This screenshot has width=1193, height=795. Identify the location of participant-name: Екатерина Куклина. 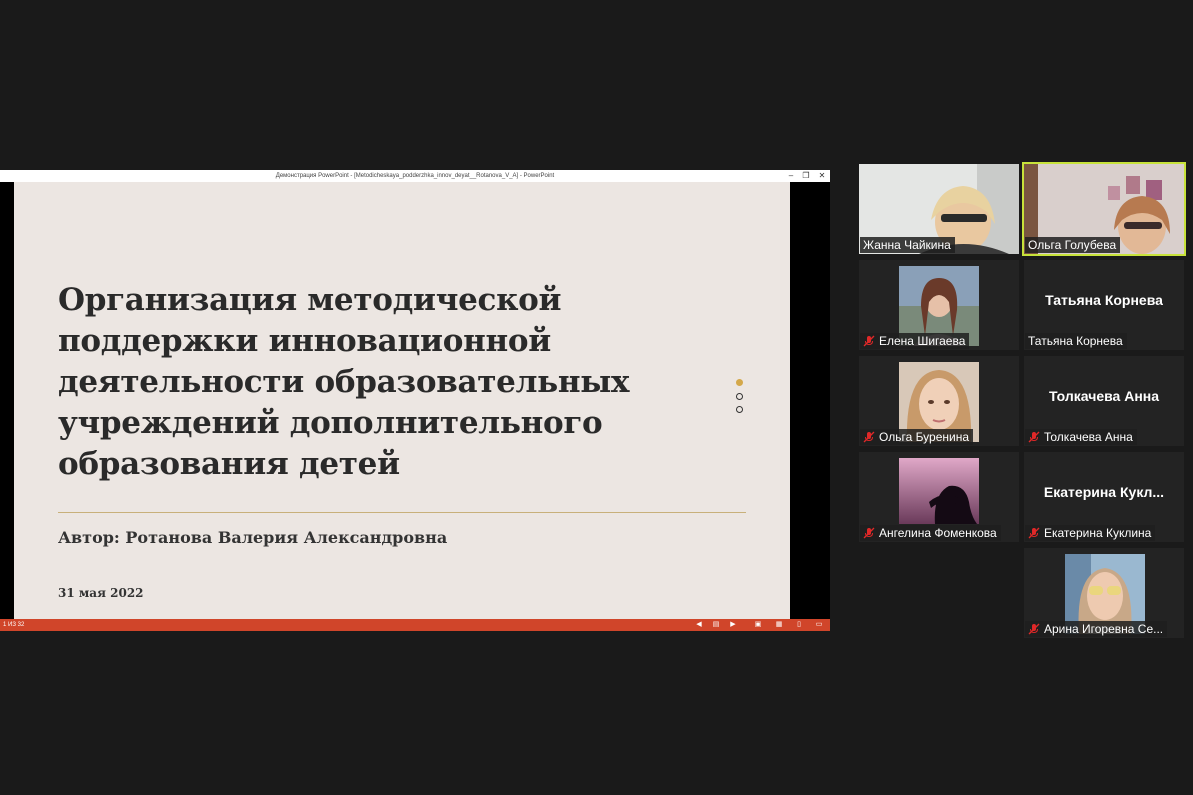
(1098, 533).